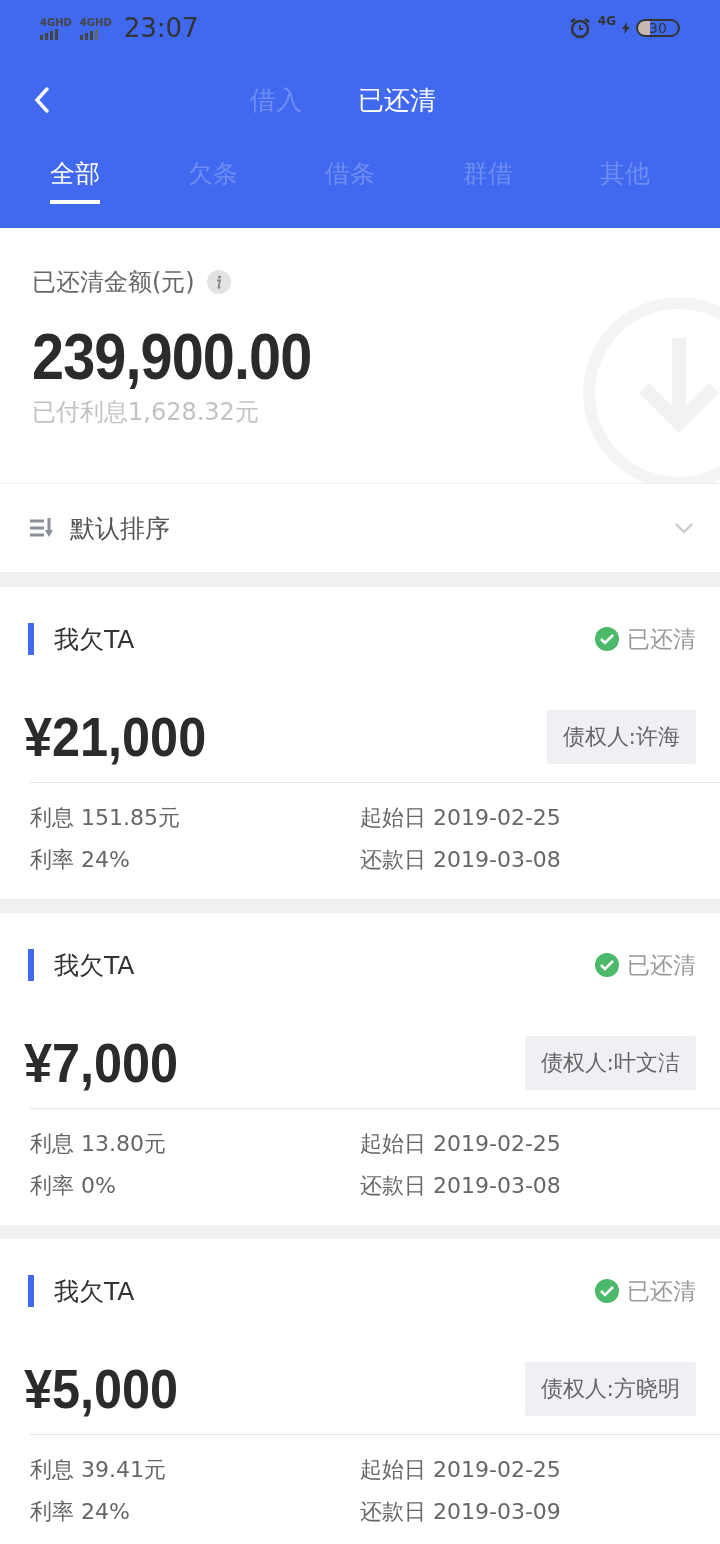  What do you see at coordinates (73, 1186) in the screenshot?
I see `rate-text: 利率 0%` at bounding box center [73, 1186].